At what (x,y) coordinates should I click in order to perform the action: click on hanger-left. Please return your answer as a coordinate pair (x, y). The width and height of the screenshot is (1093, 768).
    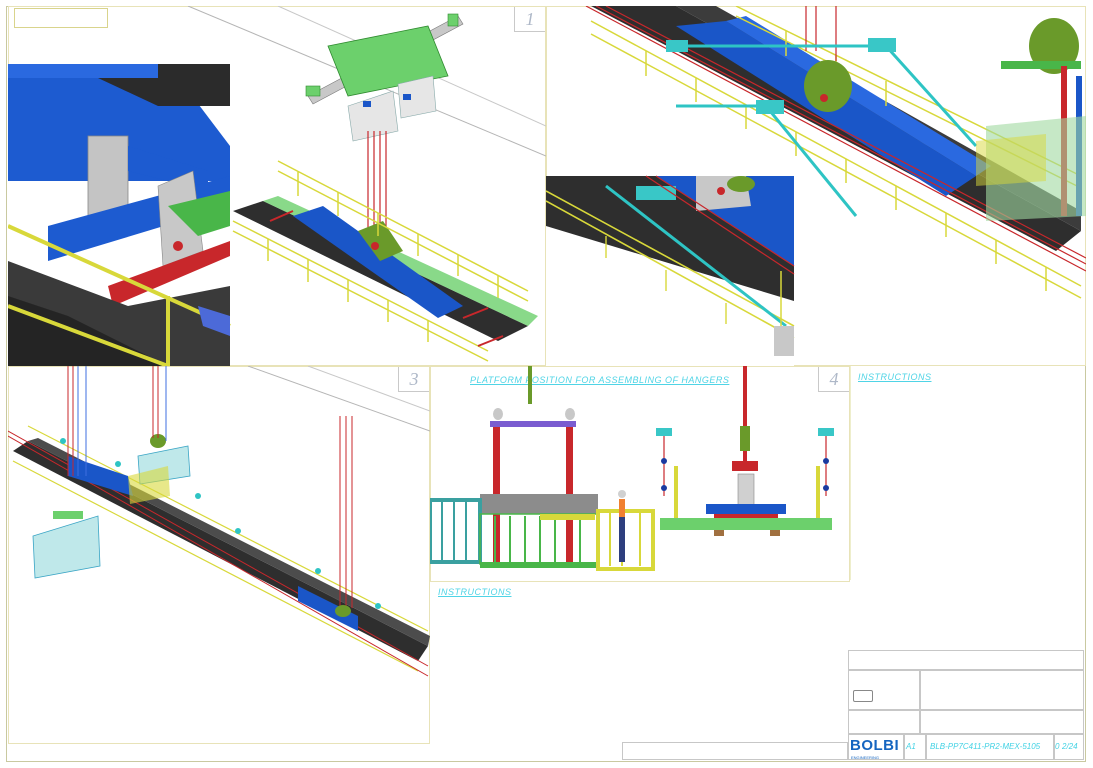
    Looking at the image, I should click on (664, 462).